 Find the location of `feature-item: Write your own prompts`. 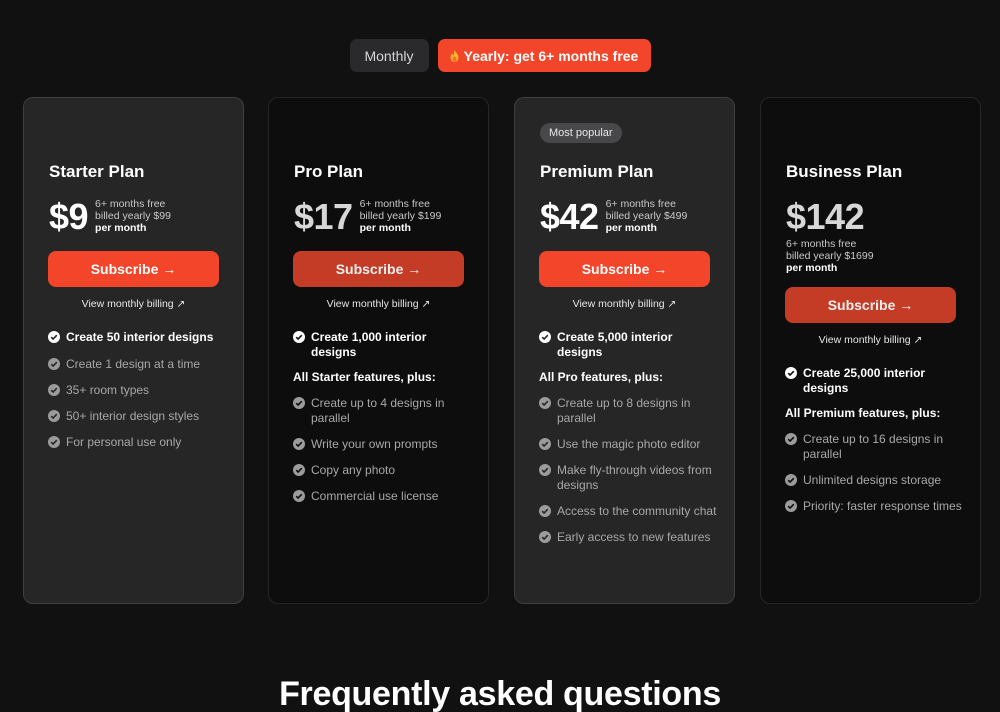

feature-item: Write your own prompts is located at coordinates (383, 444).